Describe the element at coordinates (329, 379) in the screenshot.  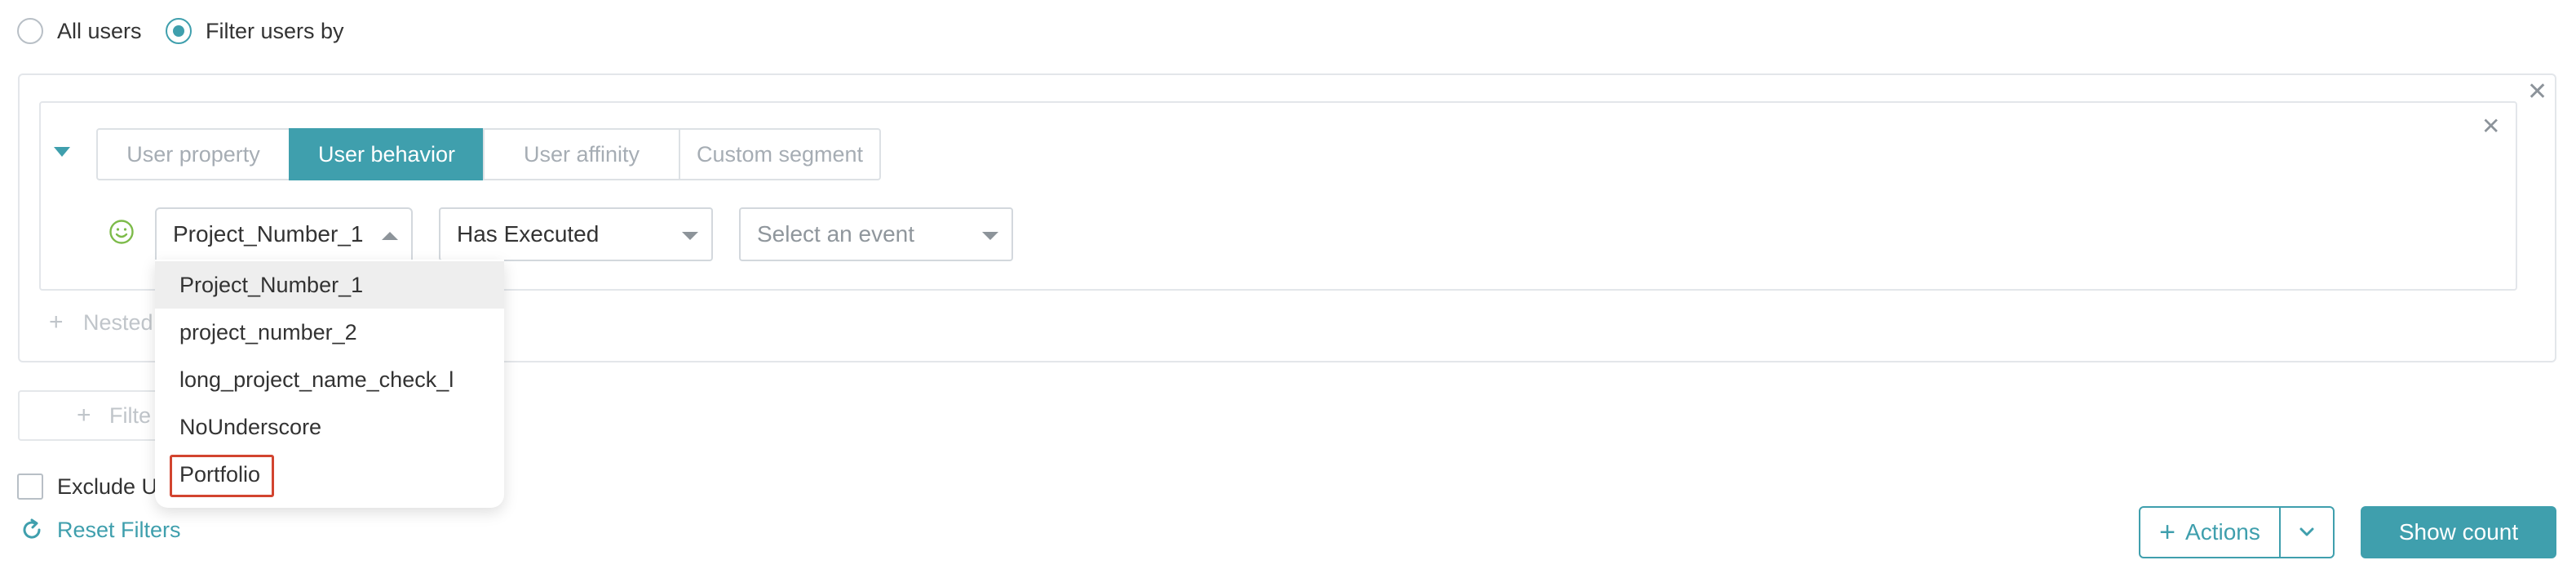
I see `dropdown-option: long_project_name_check_l` at that location.